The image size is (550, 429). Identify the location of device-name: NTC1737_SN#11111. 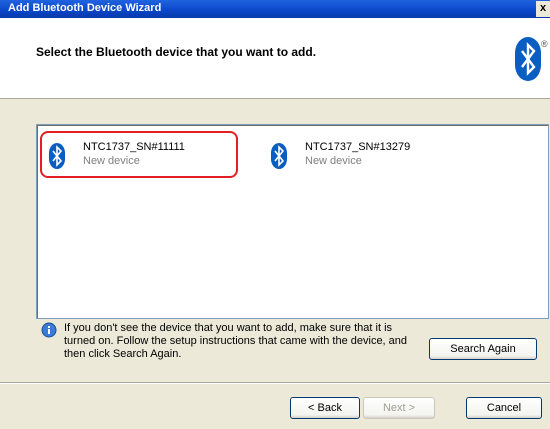
(134, 147).